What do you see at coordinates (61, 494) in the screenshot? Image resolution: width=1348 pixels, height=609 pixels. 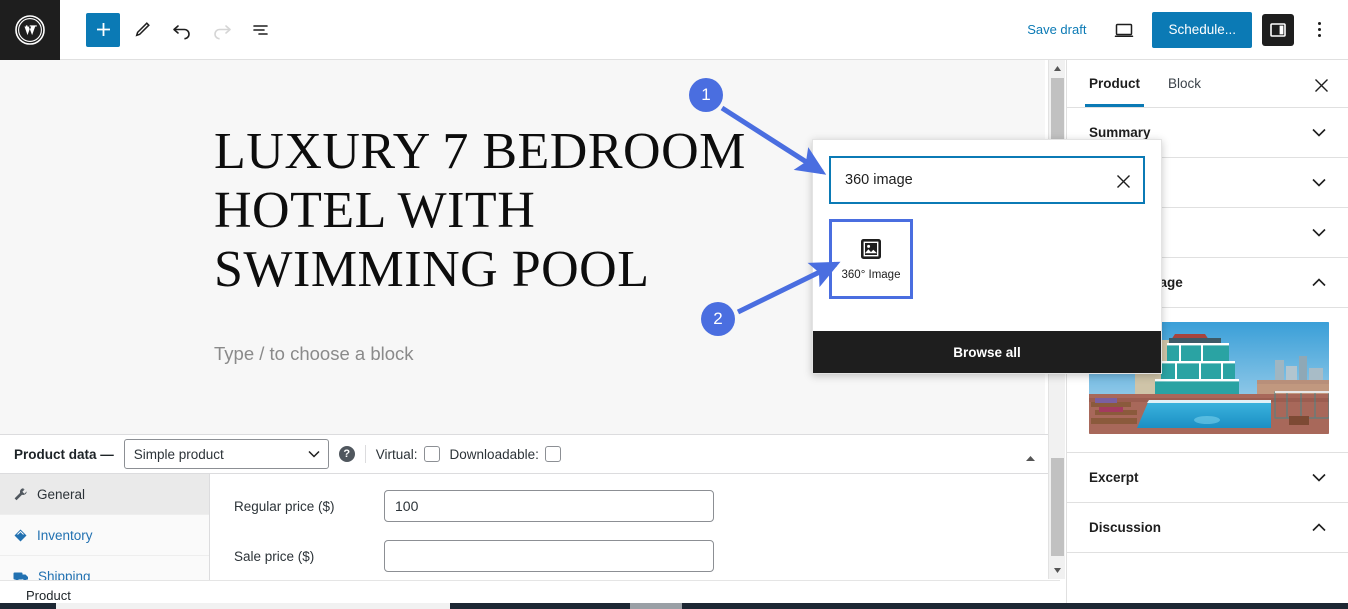 I see `product-tab-general-label: General` at bounding box center [61, 494].